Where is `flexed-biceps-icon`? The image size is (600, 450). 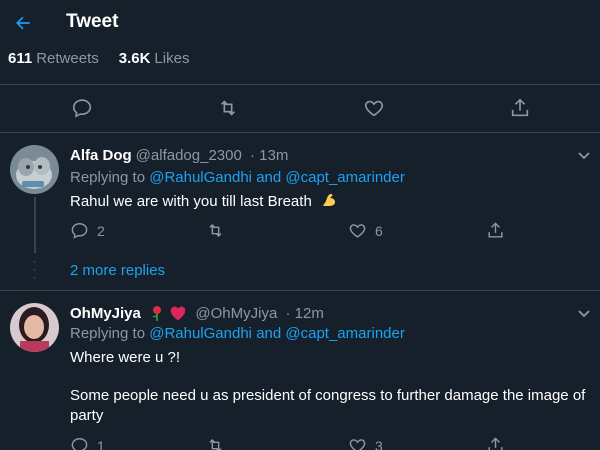 flexed-biceps-icon is located at coordinates (329, 203).